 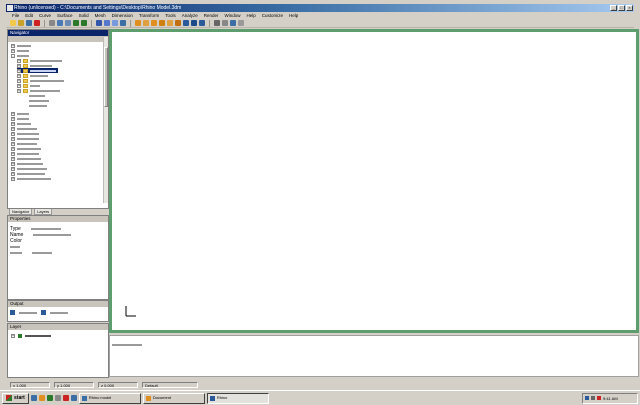 I want to click on layer-panel-title: Layer, so click(x=58, y=327).